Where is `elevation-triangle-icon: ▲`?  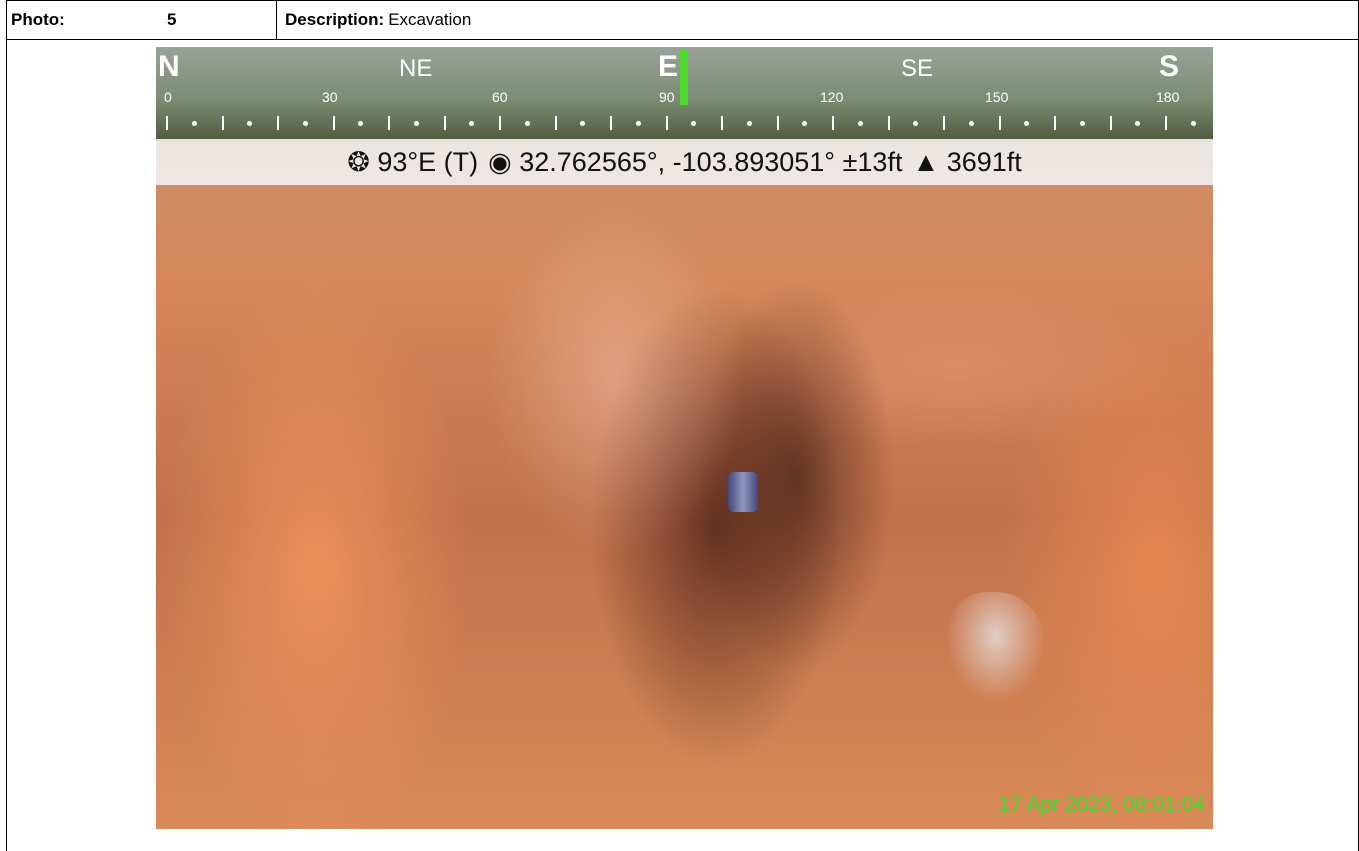 elevation-triangle-icon: ▲ is located at coordinates (926, 161).